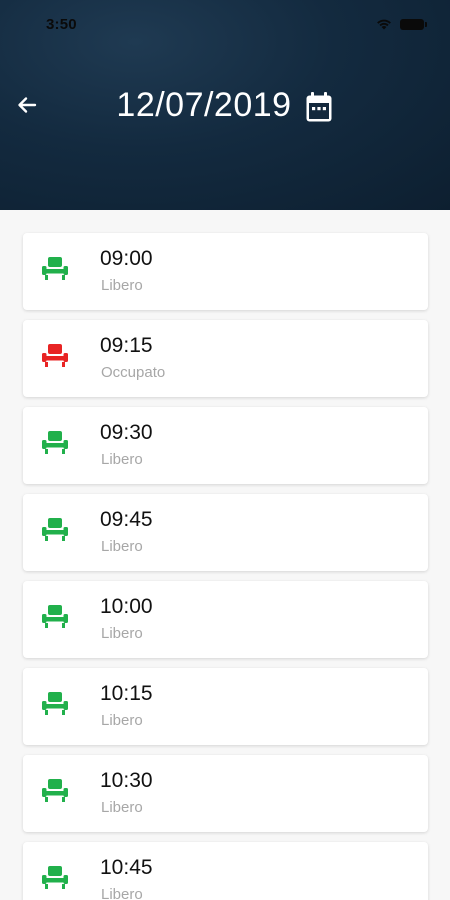  What do you see at coordinates (133, 372) in the screenshot?
I see `slot-status: Occupato` at bounding box center [133, 372].